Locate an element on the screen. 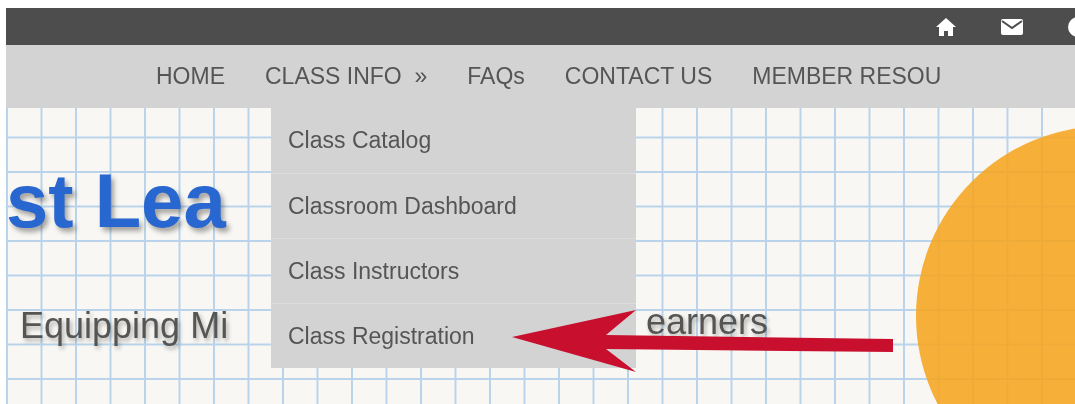 The height and width of the screenshot is (404, 1075). mail-icon is located at coordinates (1012, 26).